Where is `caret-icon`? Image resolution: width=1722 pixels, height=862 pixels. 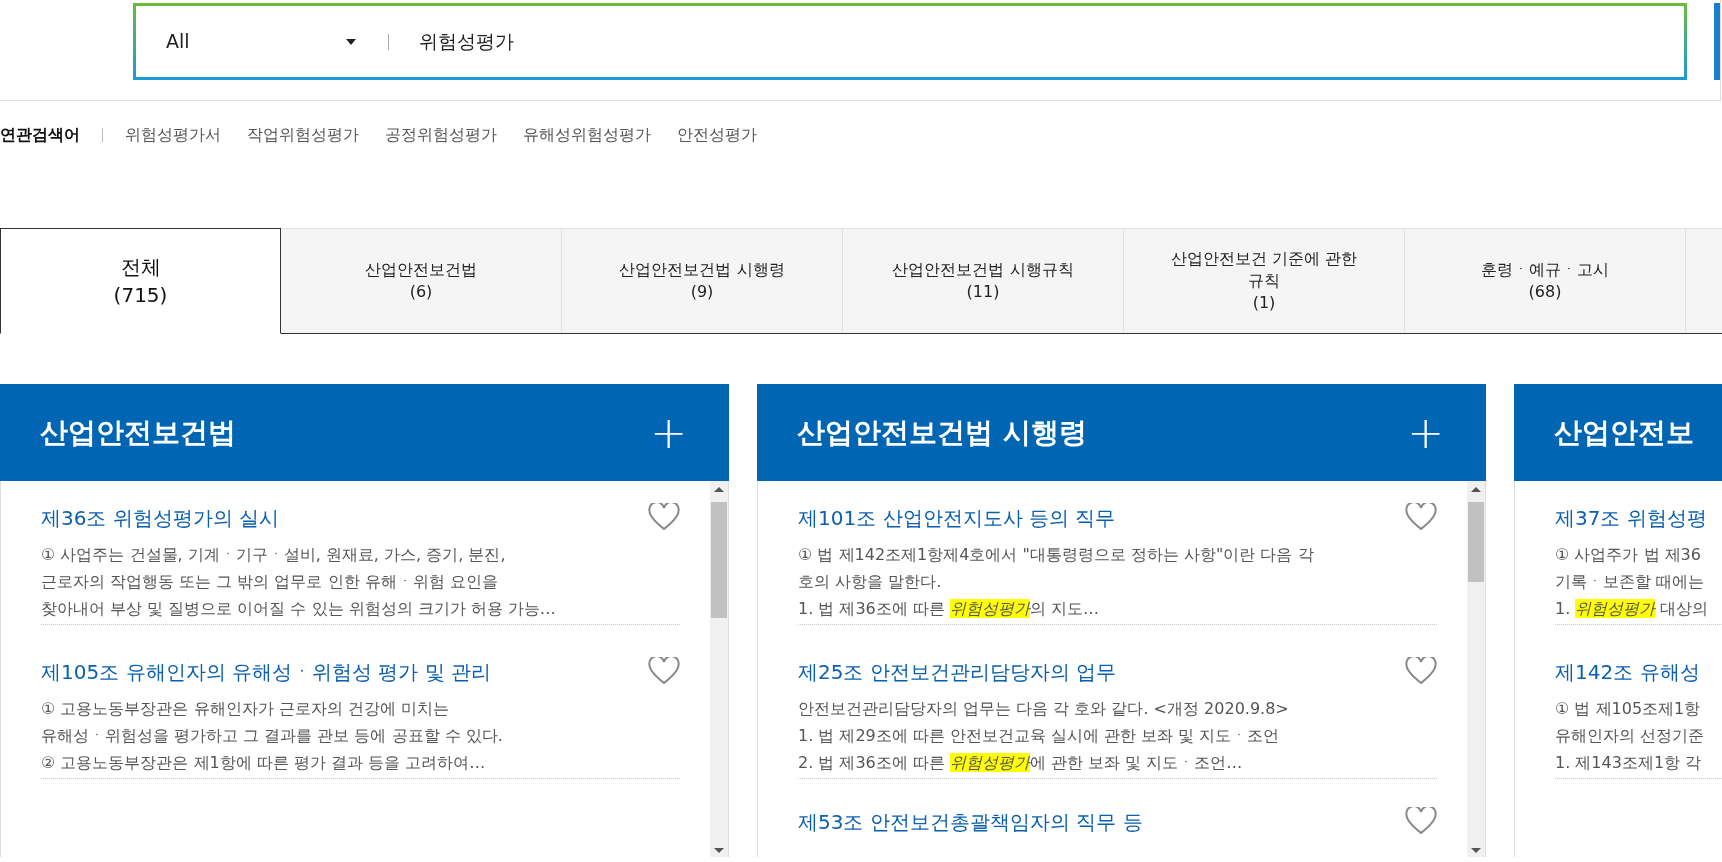 caret-icon is located at coordinates (351, 41).